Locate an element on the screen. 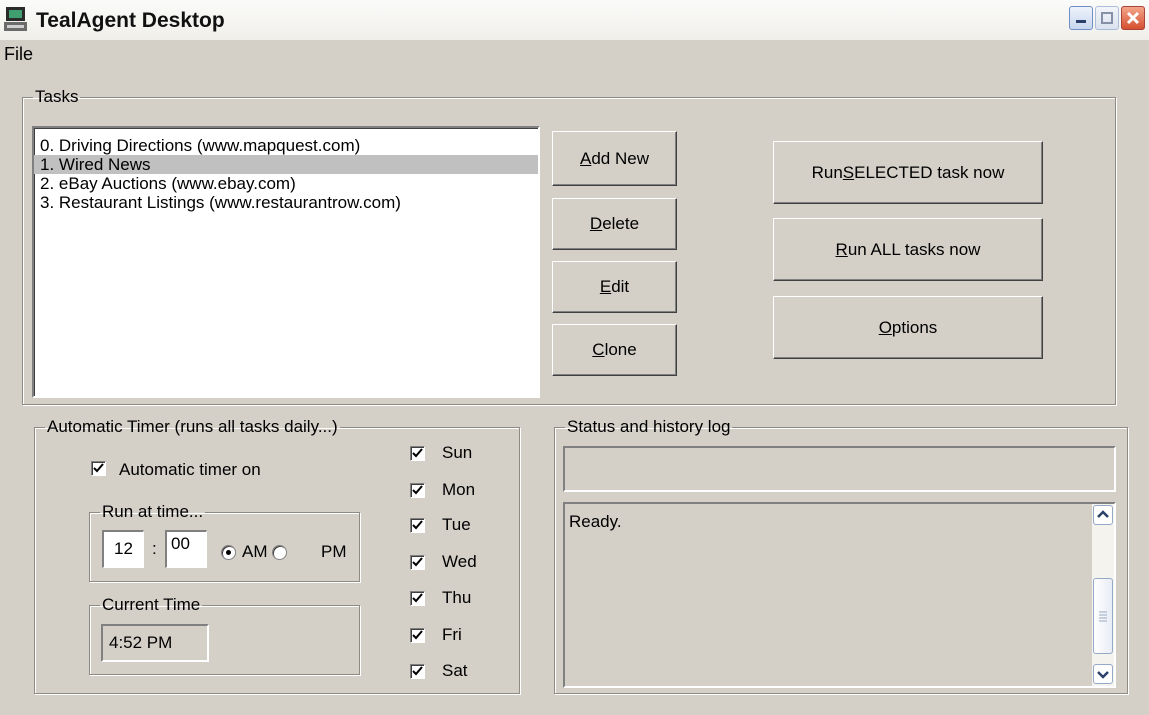  edit-button: Edit is located at coordinates (614, 287).